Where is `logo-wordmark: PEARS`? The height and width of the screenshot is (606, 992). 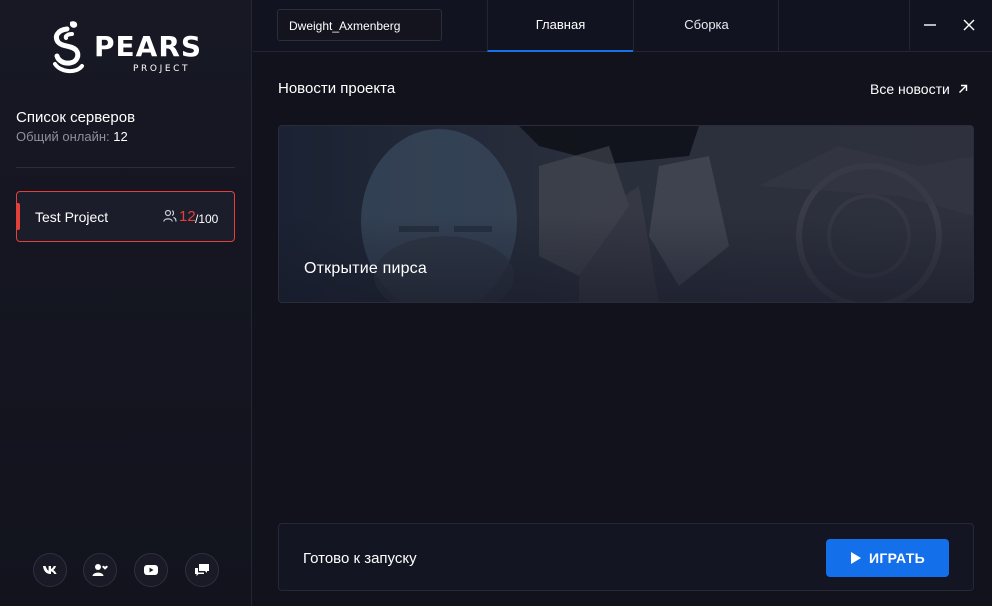 logo-wordmark: PEARS is located at coordinates (148, 46).